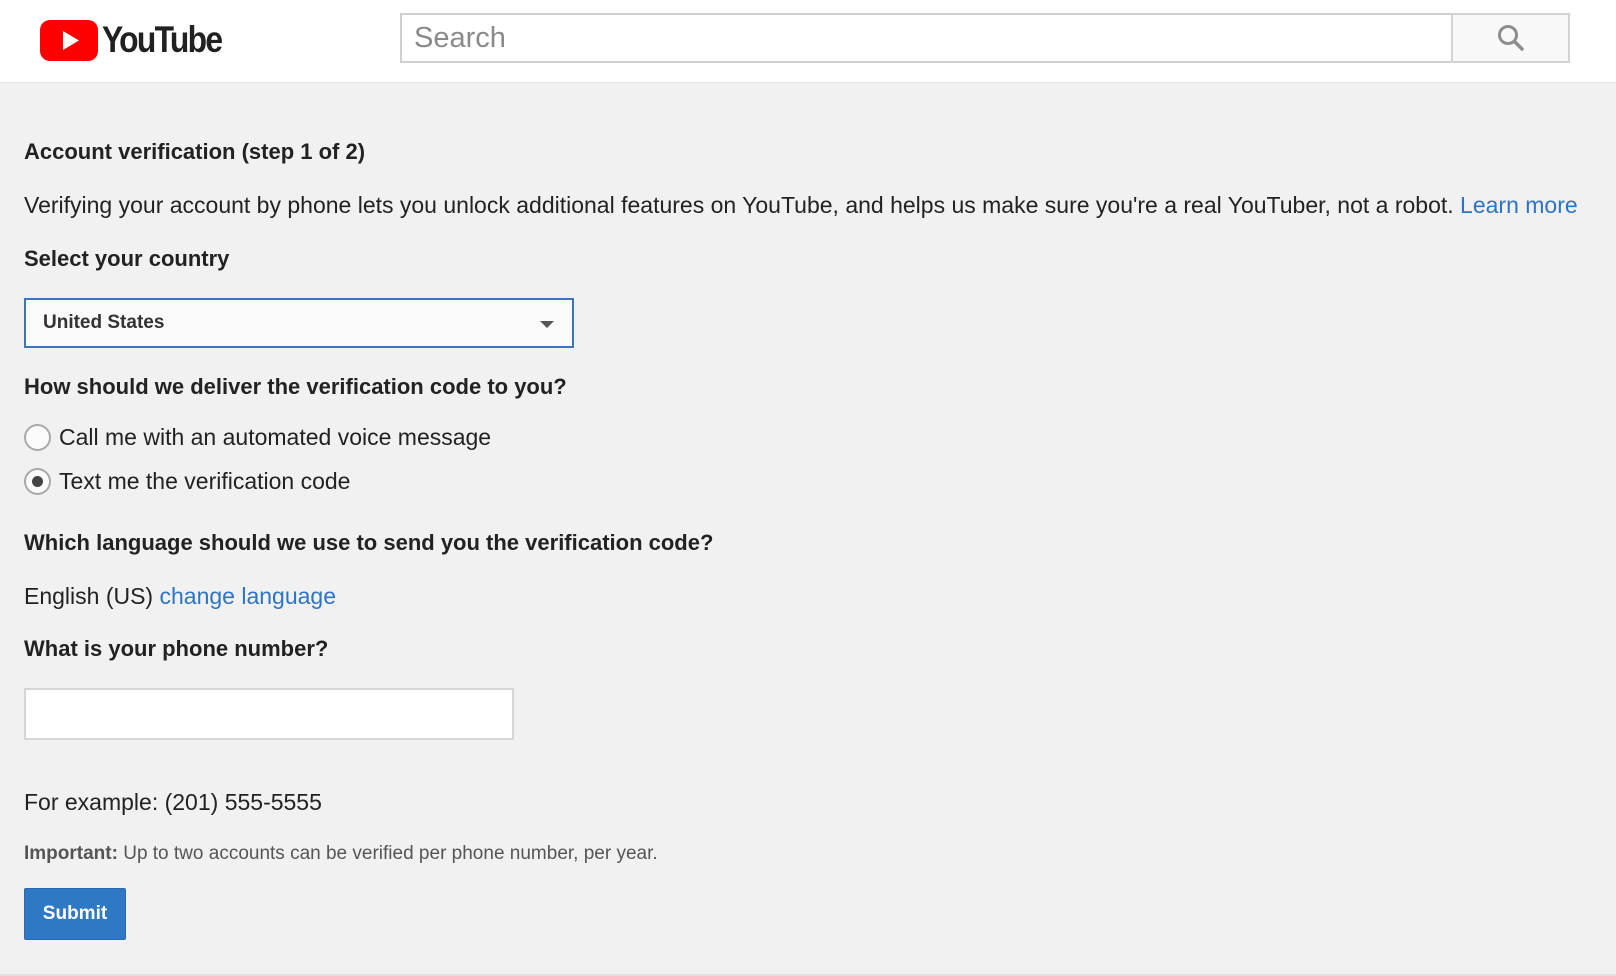 The image size is (1616, 976). I want to click on search-input, so click(926, 38).